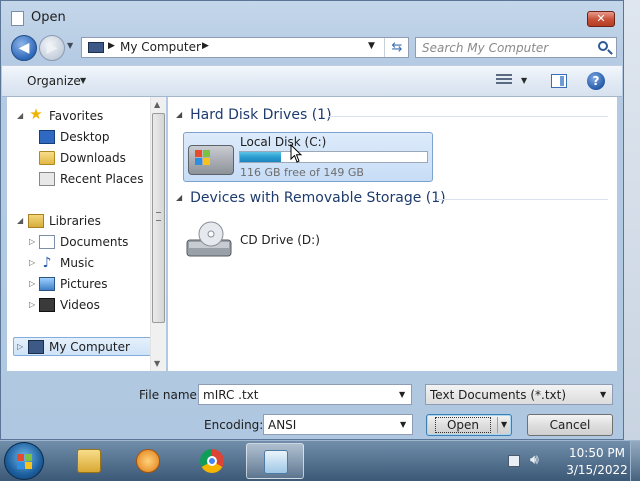 The width and height of the screenshot is (640, 481). I want to click on sidebar-item-label: Downloads, so click(93, 158).